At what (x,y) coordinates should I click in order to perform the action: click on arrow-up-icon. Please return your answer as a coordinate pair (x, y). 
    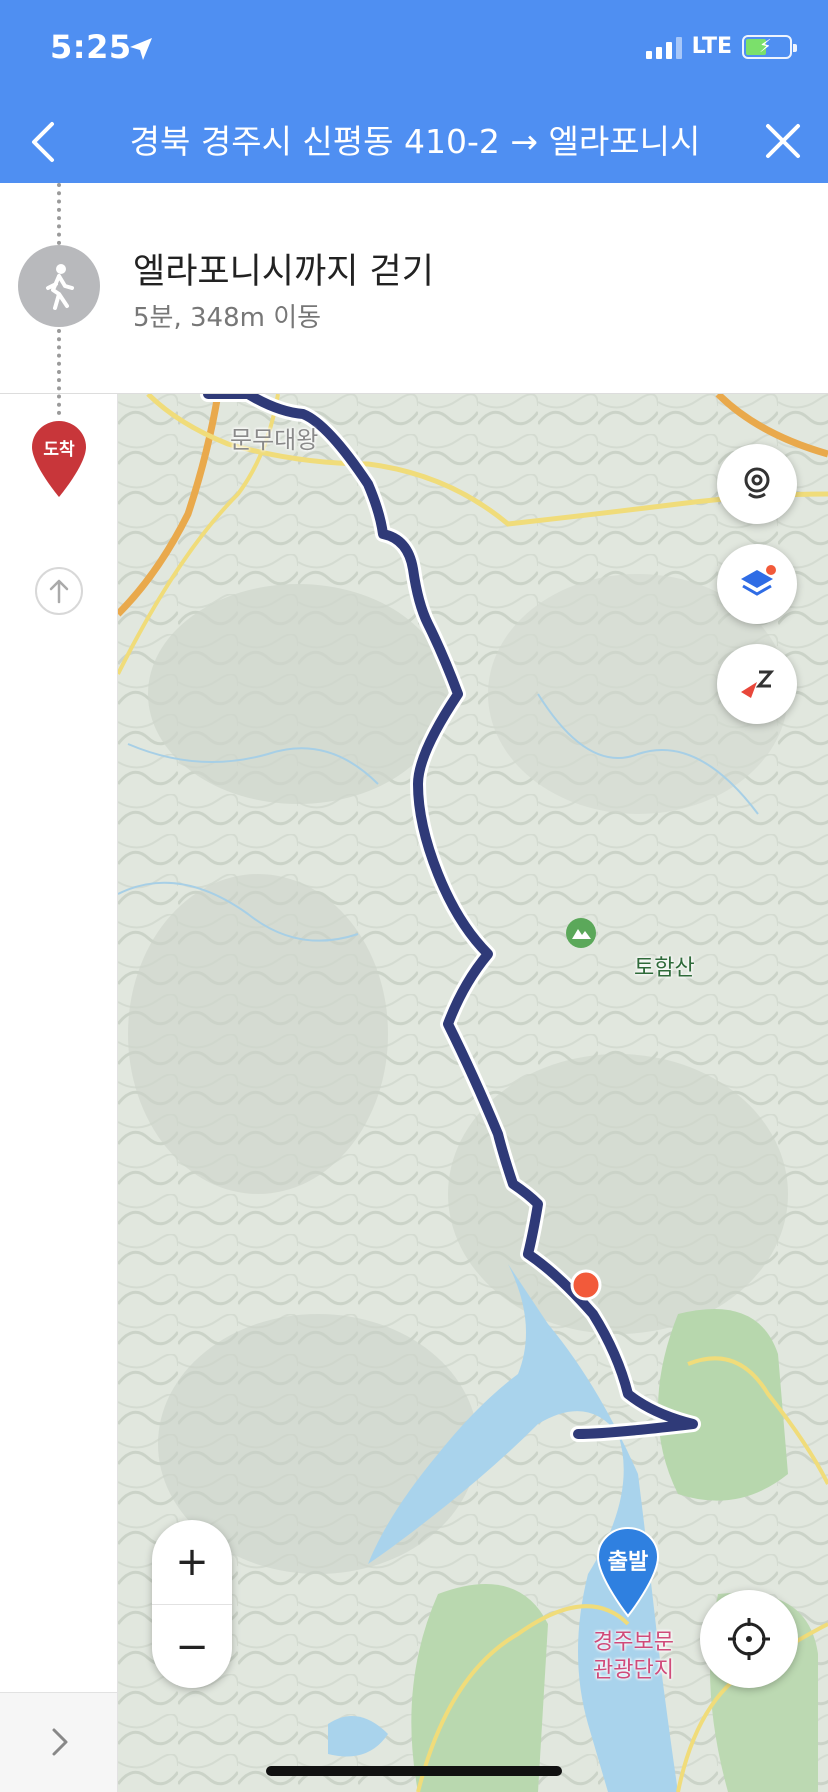
    Looking at the image, I should click on (59, 591).